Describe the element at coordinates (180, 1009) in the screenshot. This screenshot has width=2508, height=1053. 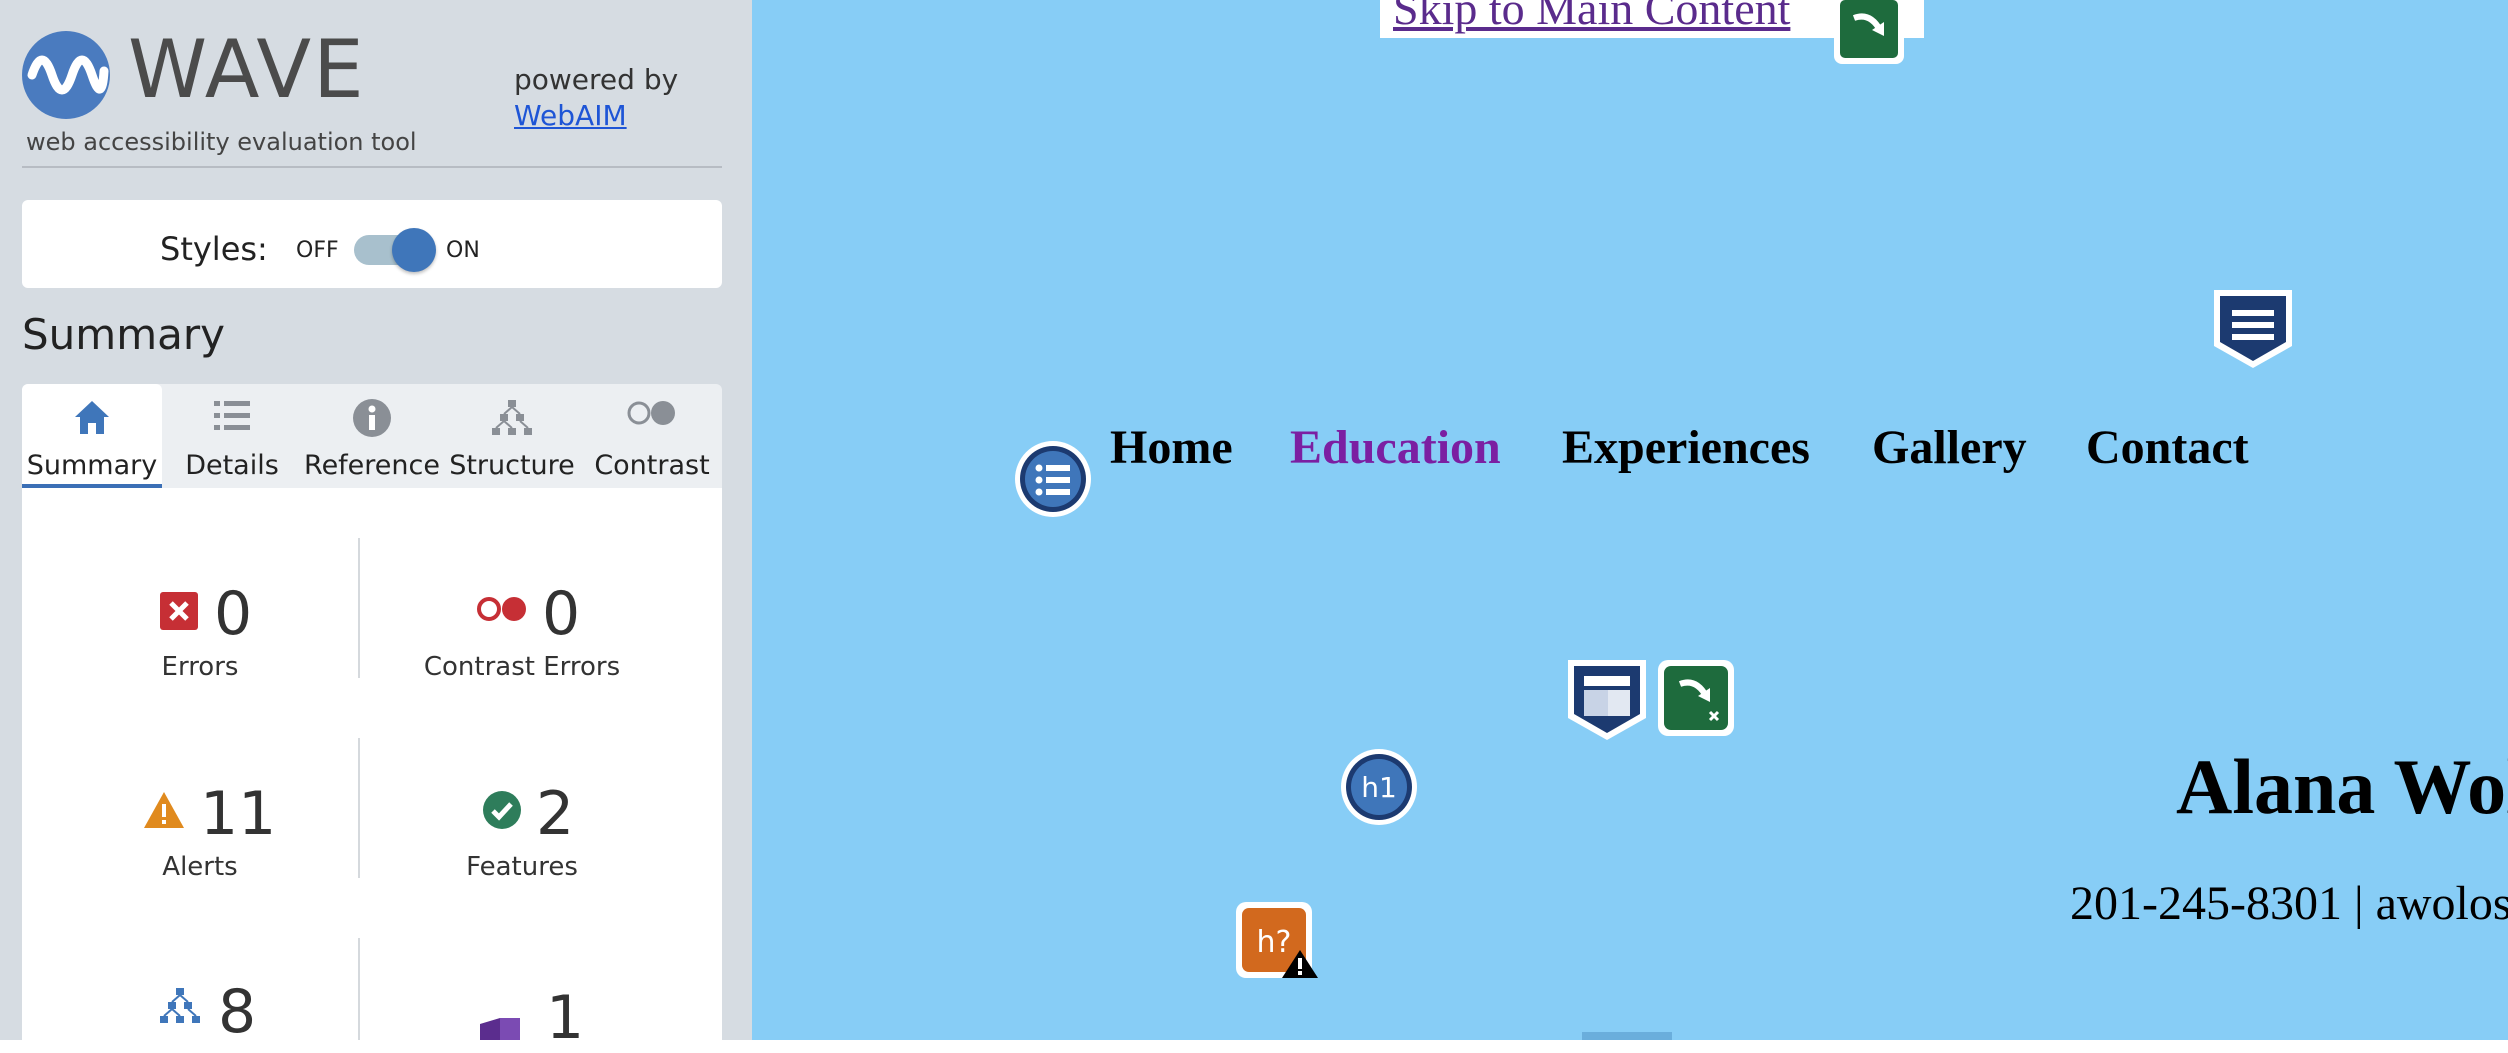
I see `structure-icon` at that location.